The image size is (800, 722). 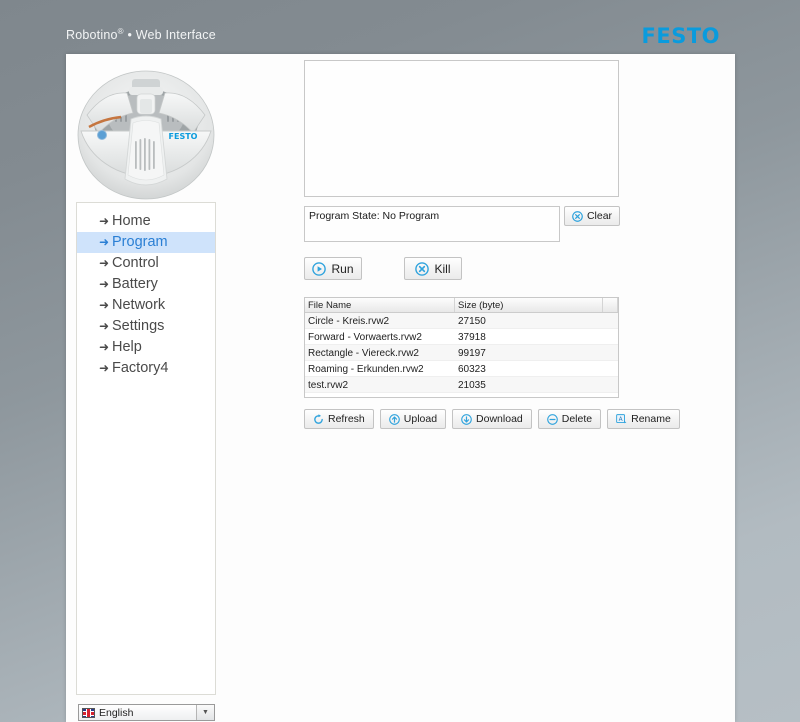 I want to click on sidebar-item-home: ➜ Home, so click(x=146, y=221).